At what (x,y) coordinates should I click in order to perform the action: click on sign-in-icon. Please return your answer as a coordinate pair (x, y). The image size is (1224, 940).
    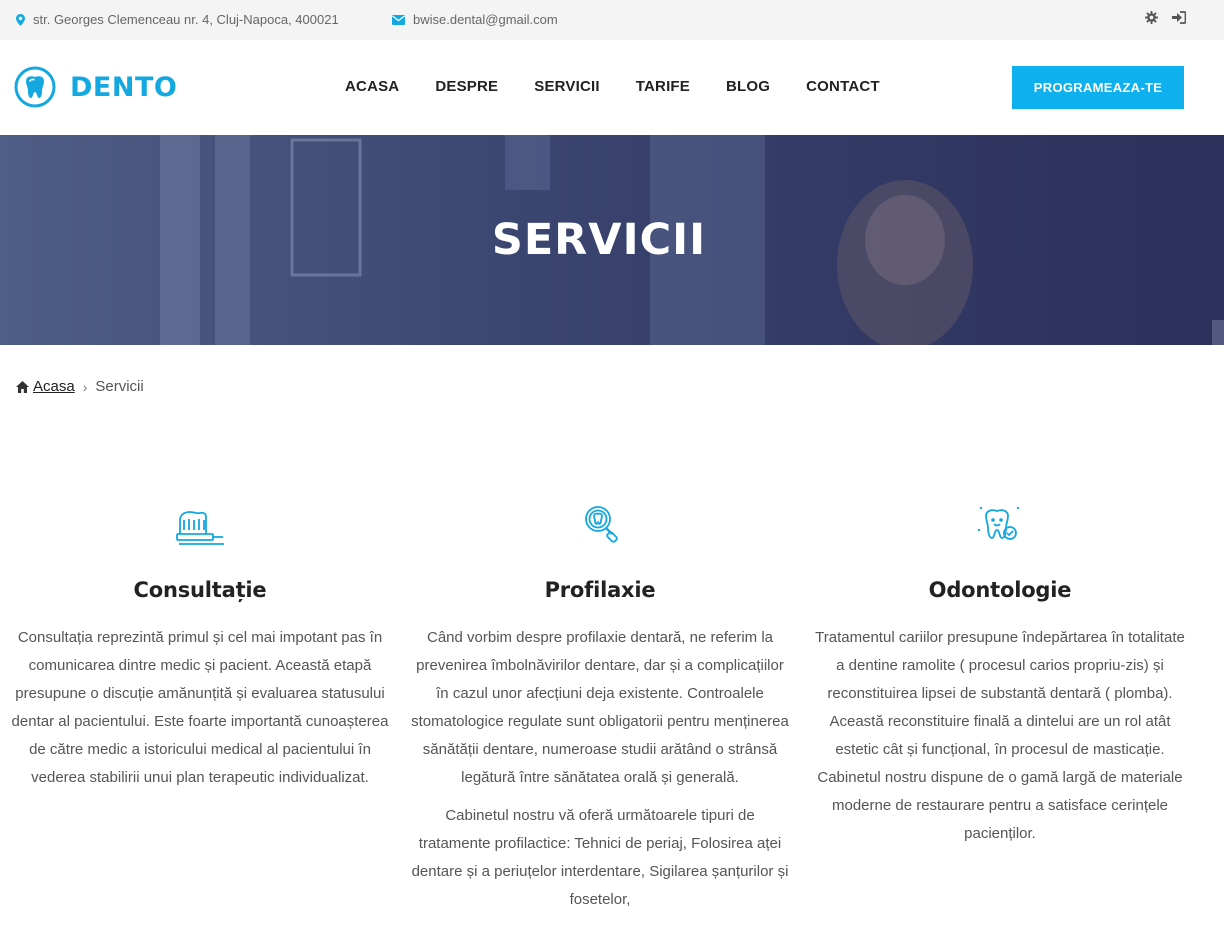
    Looking at the image, I should click on (1179, 17).